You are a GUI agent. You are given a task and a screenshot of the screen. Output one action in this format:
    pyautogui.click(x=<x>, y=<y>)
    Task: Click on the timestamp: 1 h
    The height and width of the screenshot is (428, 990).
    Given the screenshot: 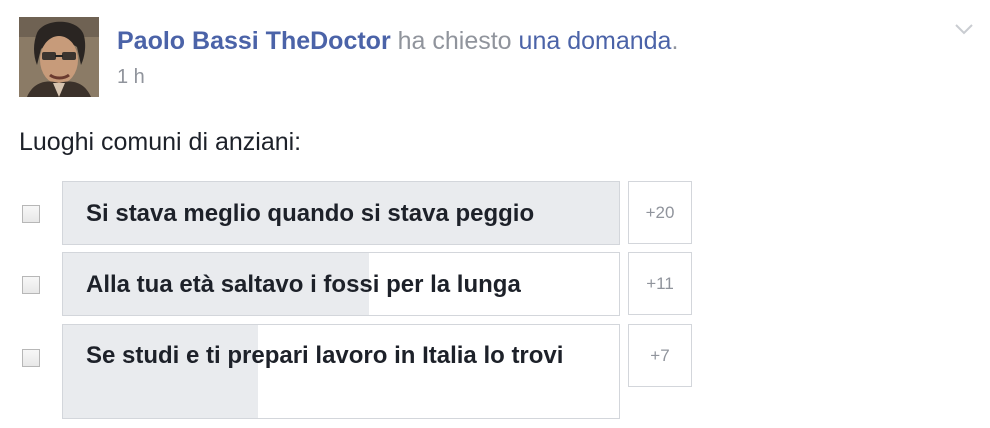 What is the action you would take?
    pyautogui.click(x=131, y=77)
    